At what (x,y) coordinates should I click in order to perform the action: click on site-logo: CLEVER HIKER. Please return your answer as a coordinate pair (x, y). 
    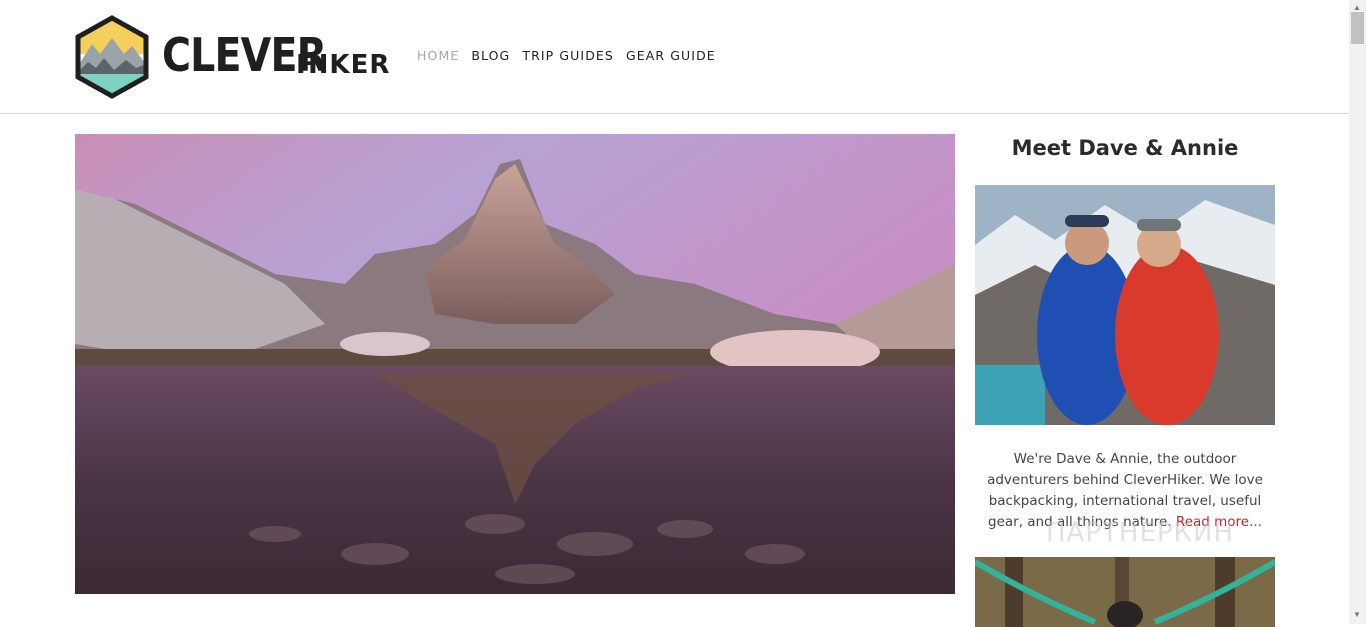
    Looking at the image, I should click on (234, 57).